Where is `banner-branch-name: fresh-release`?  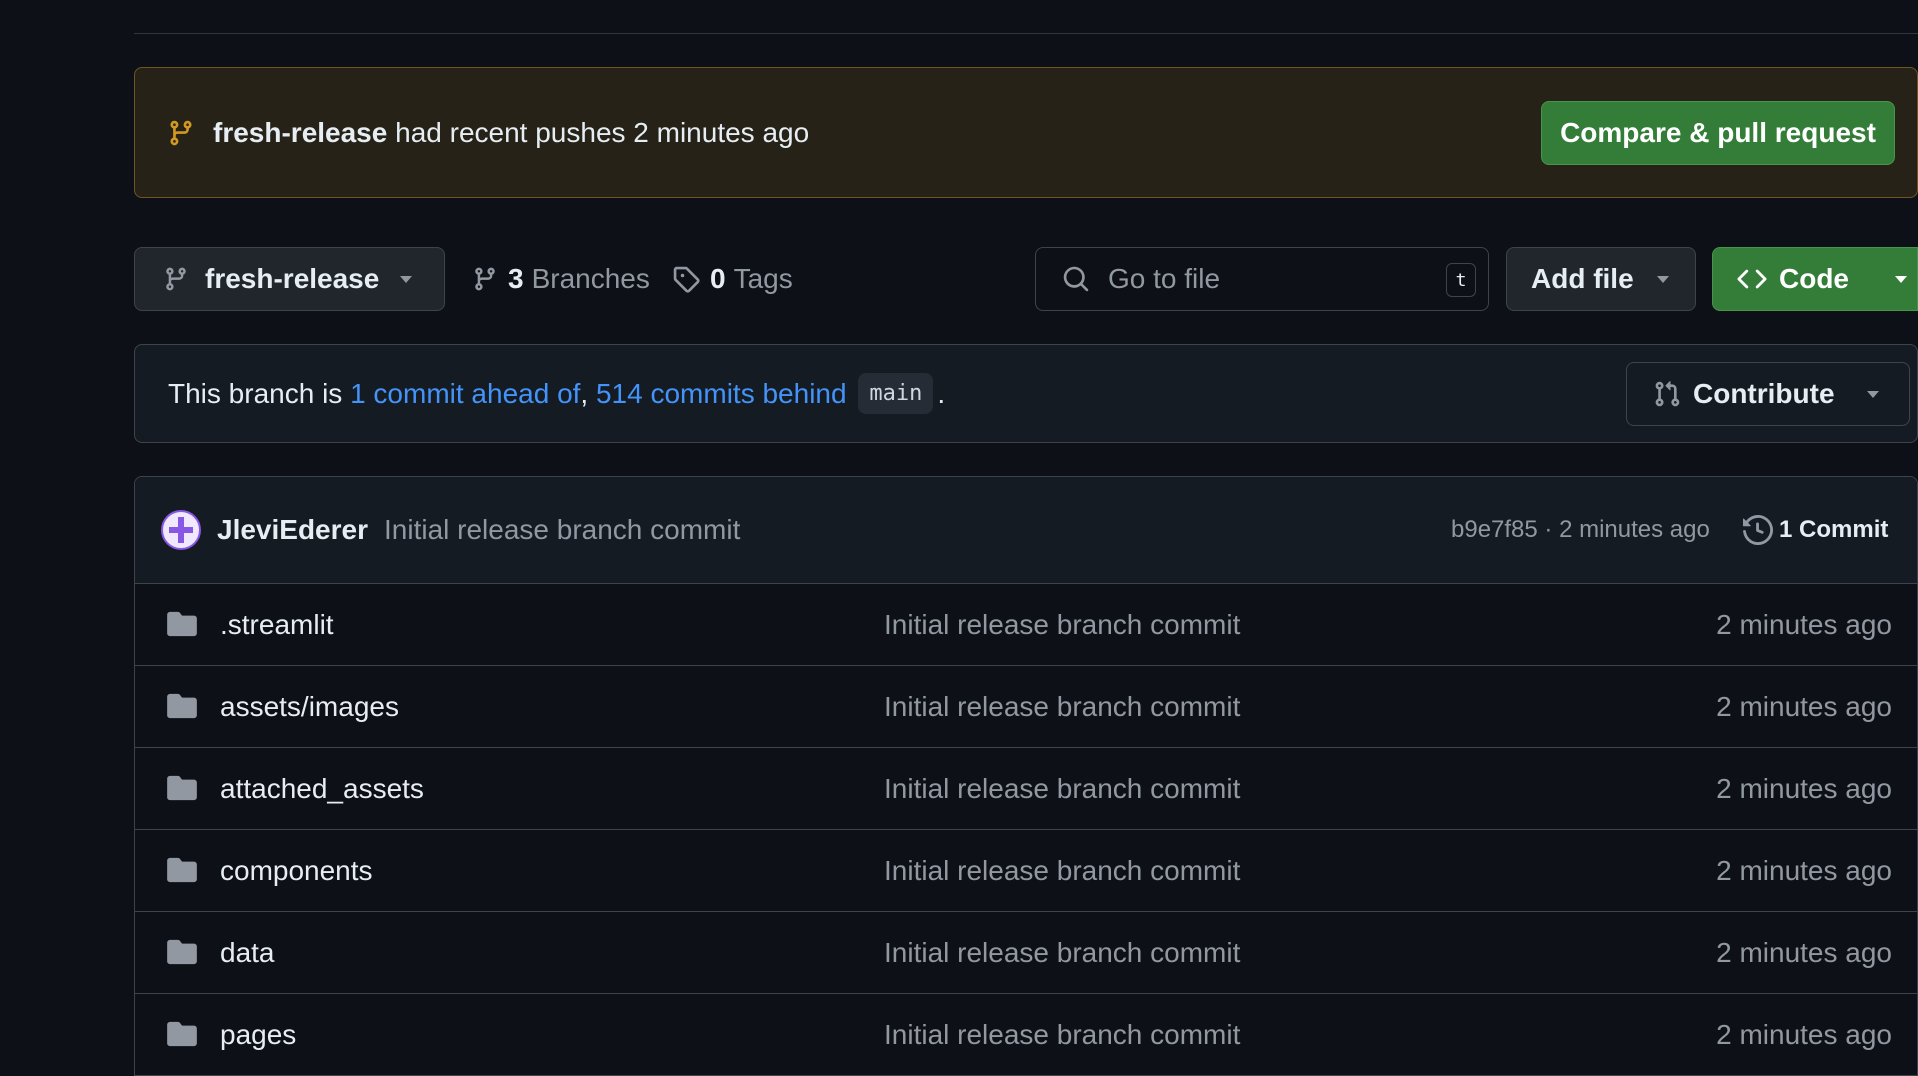 banner-branch-name: fresh-release is located at coordinates (300, 132).